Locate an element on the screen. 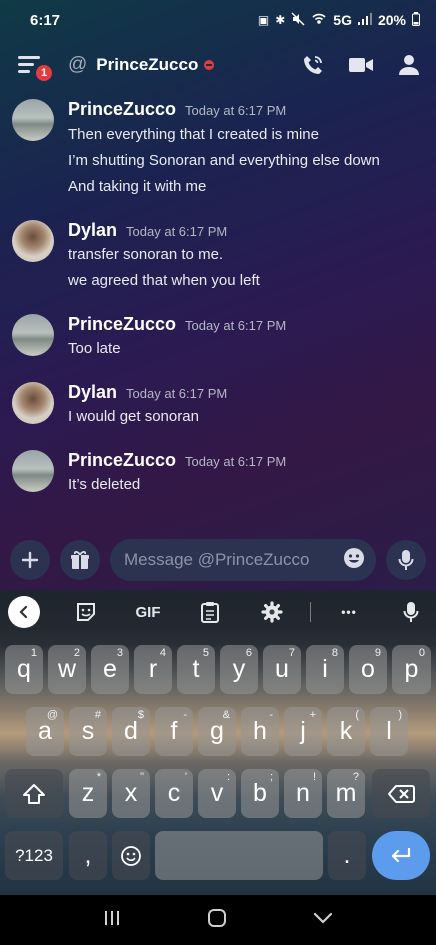 Image resolution: width=436 pixels, height=945 pixels. bluetooth-icon: ✱ is located at coordinates (280, 20).